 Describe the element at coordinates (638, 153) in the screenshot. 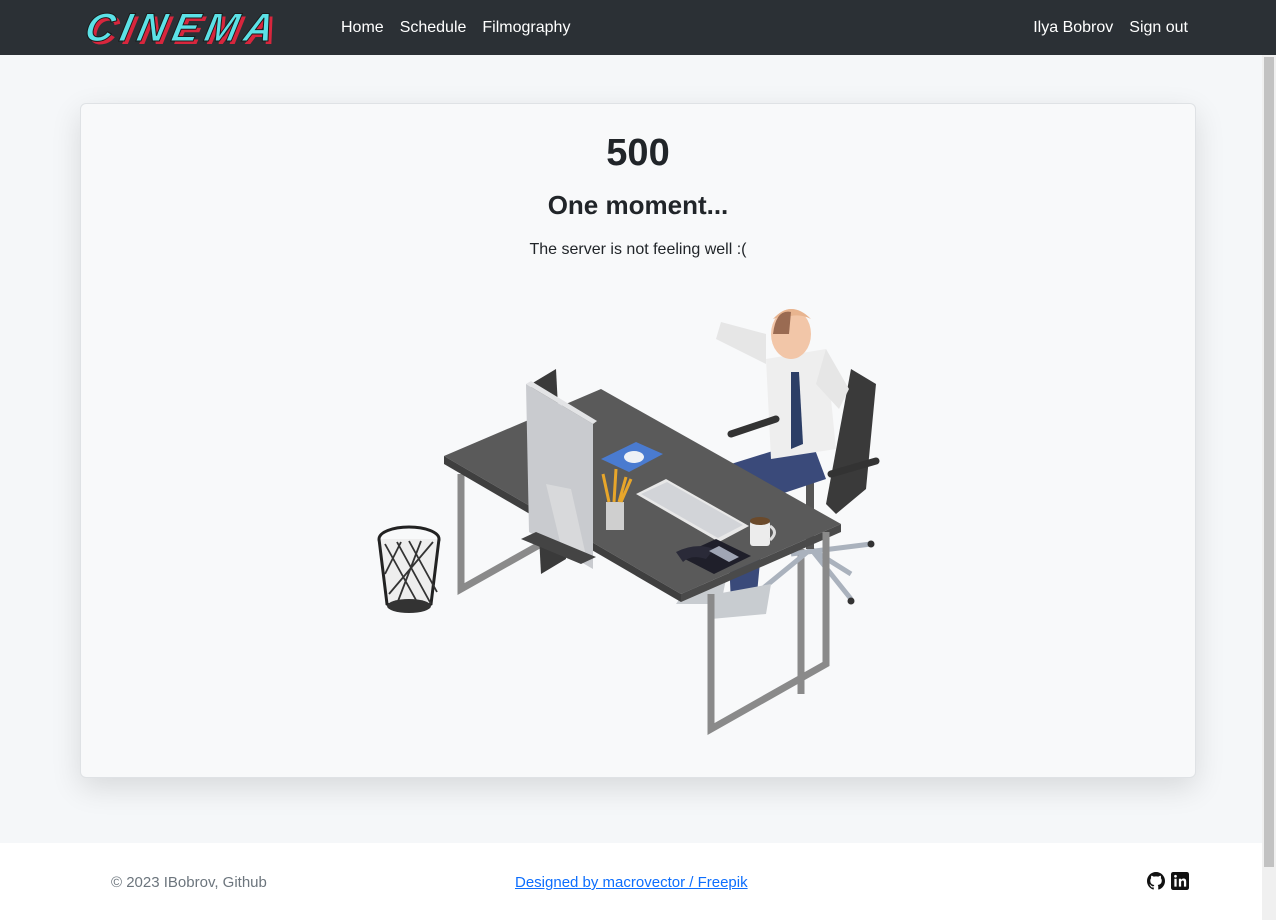

I see `error-code: 500` at that location.